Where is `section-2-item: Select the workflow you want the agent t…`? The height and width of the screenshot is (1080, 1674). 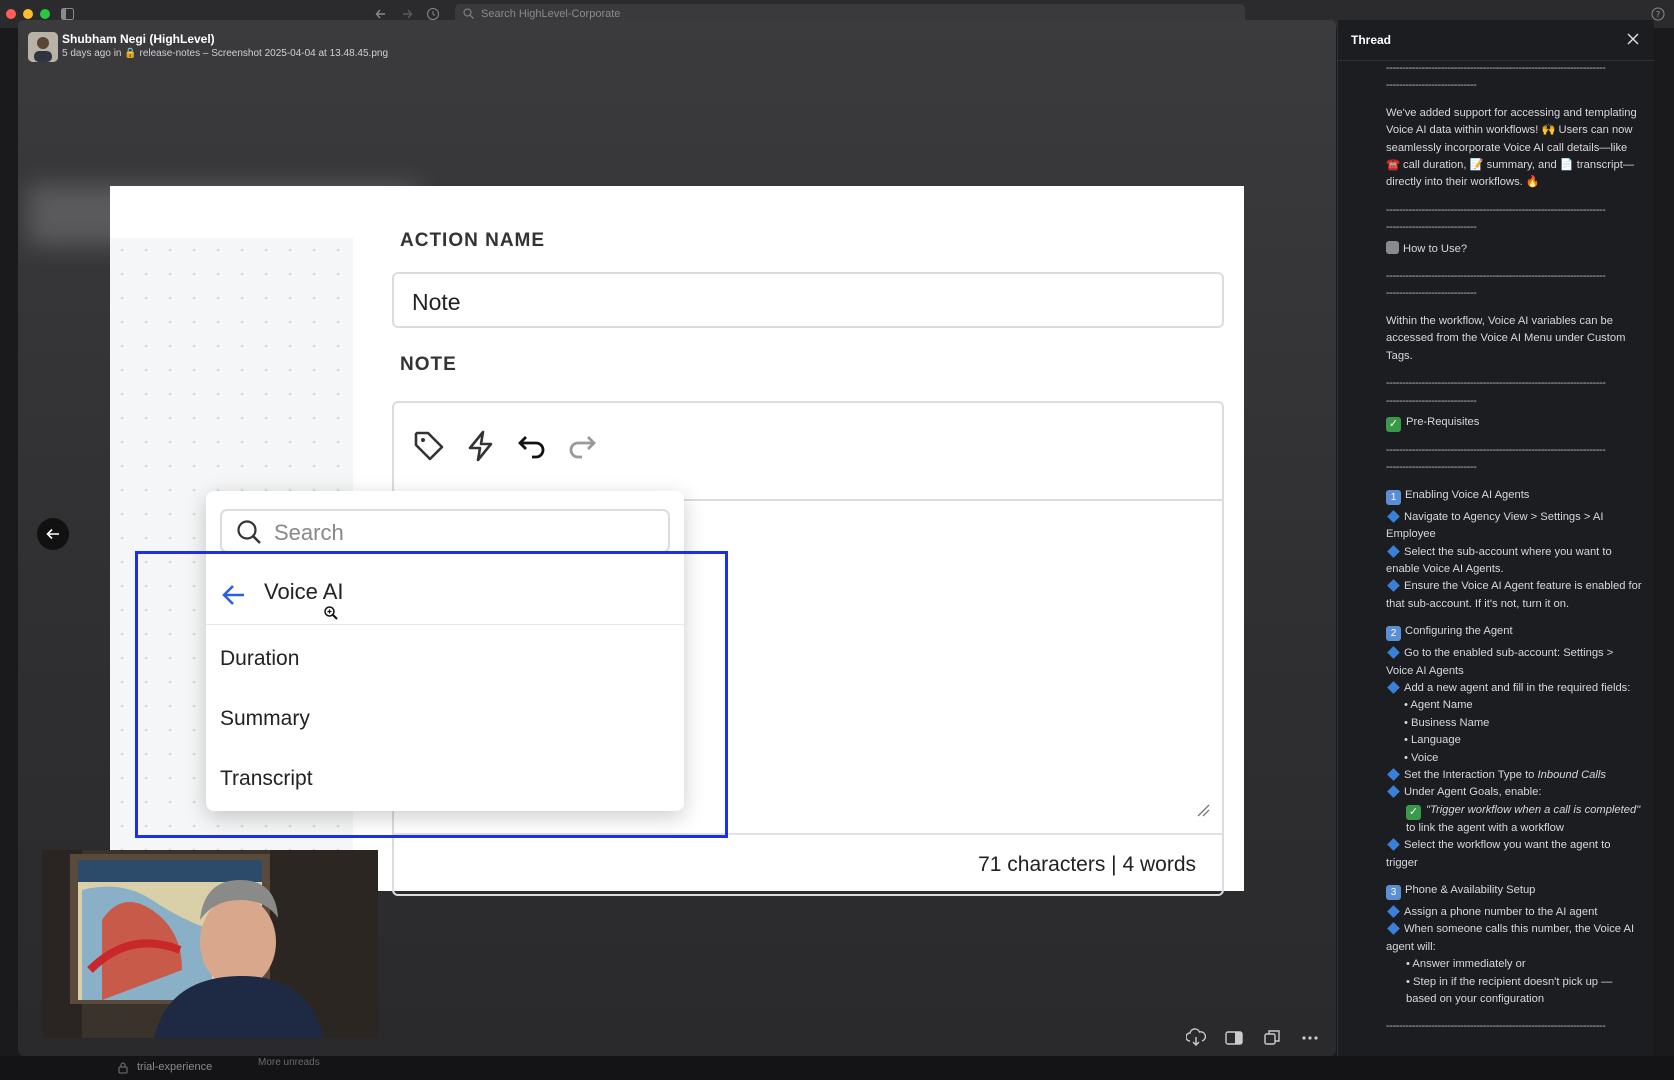 section-2-item: Select the workflow you want the agent t… is located at coordinates (1498, 854).